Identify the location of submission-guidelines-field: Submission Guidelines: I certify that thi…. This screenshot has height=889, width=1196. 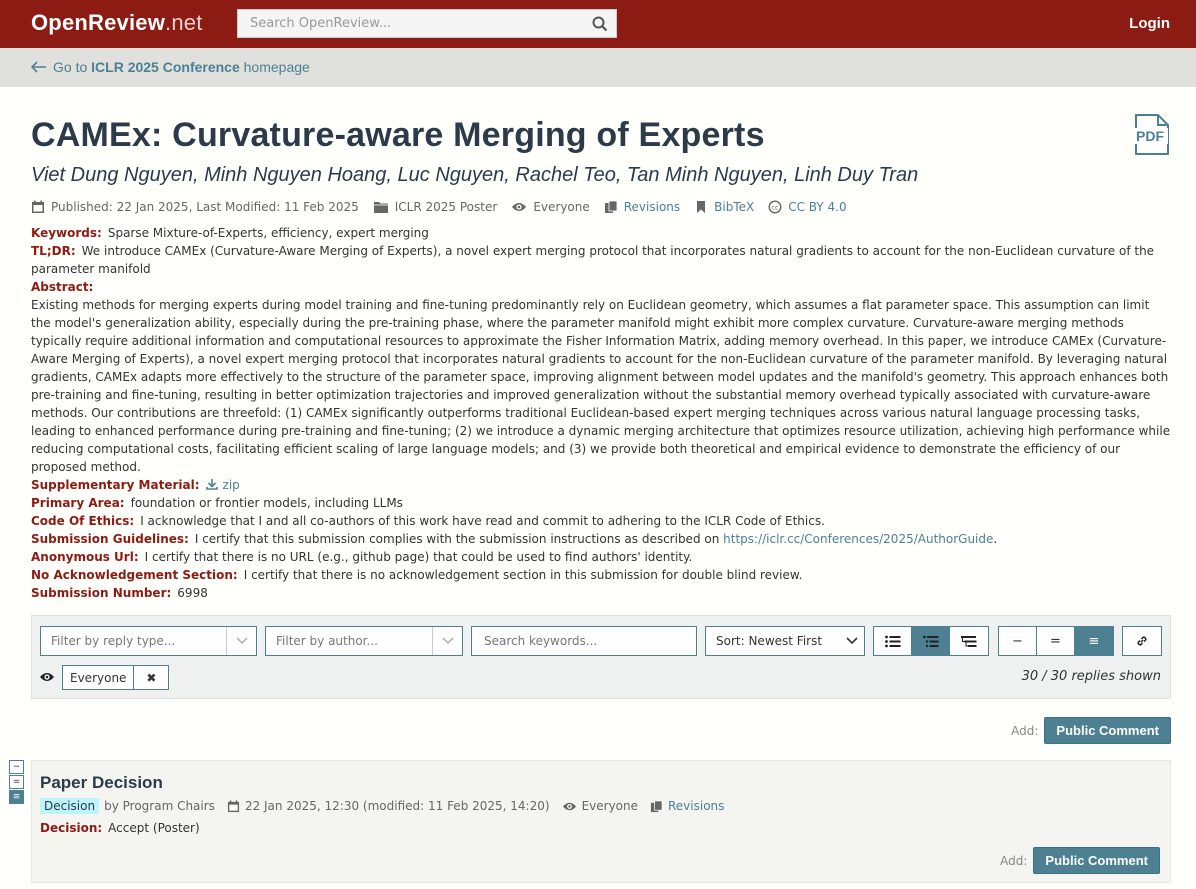
(601, 539).